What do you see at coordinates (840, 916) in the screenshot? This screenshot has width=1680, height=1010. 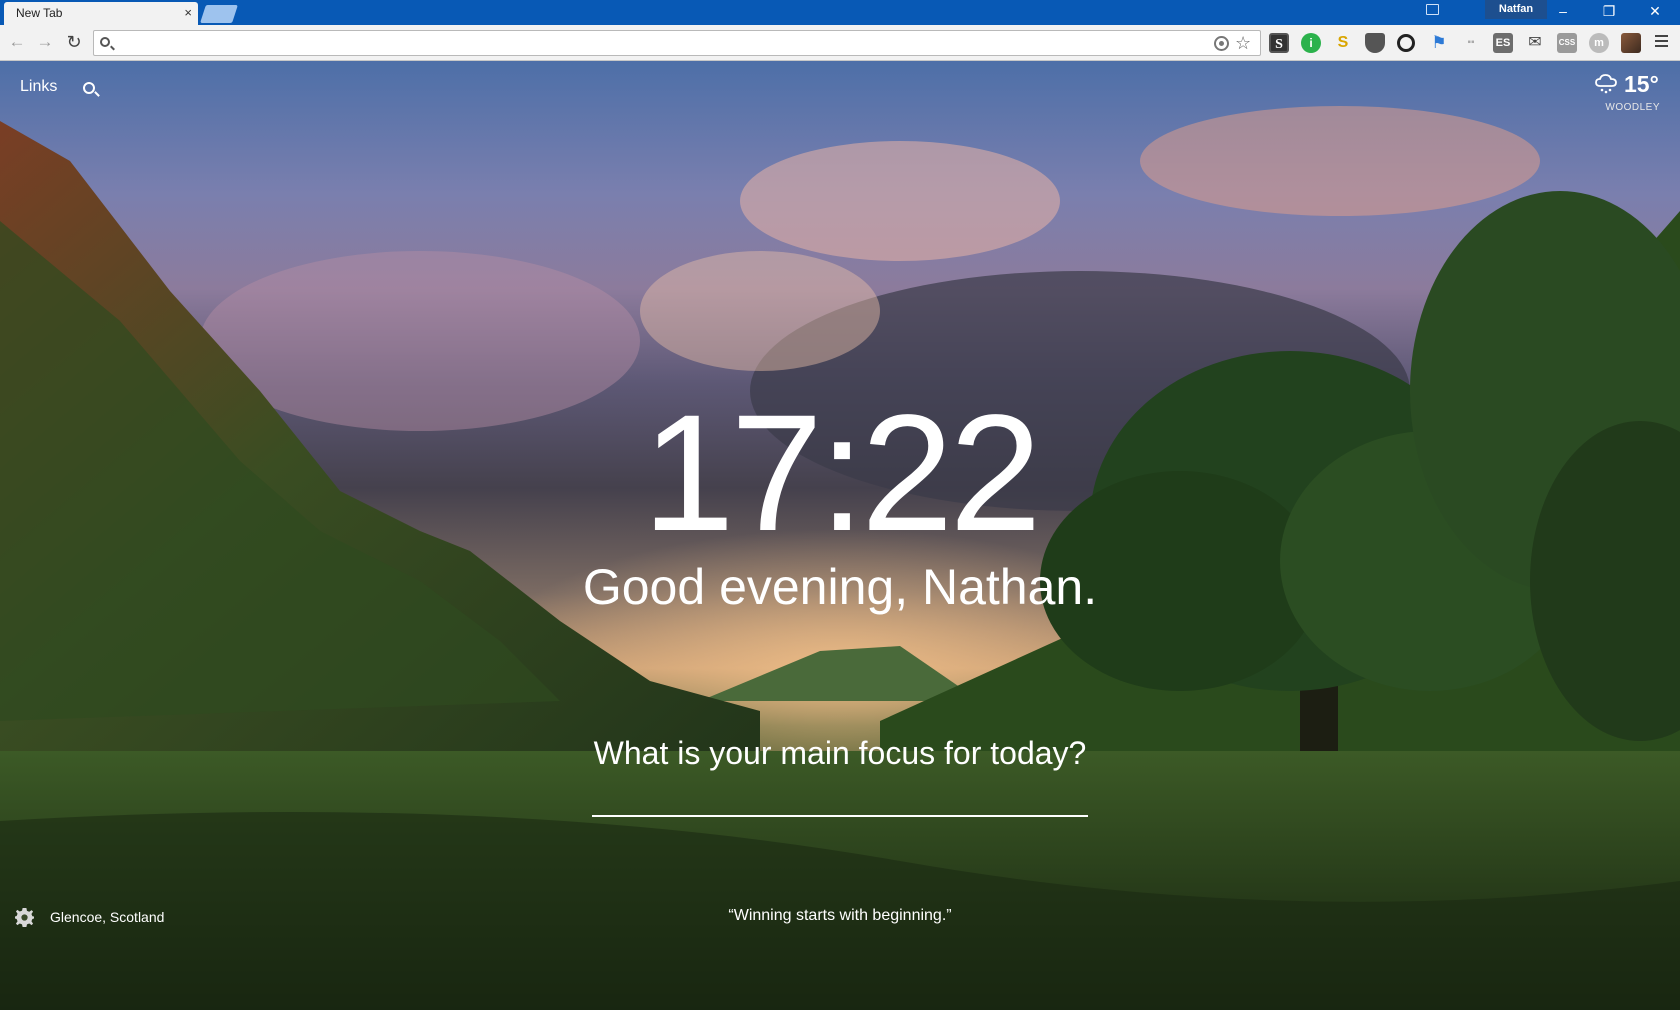 I see `quote: “Winning starts with beginning.”` at bounding box center [840, 916].